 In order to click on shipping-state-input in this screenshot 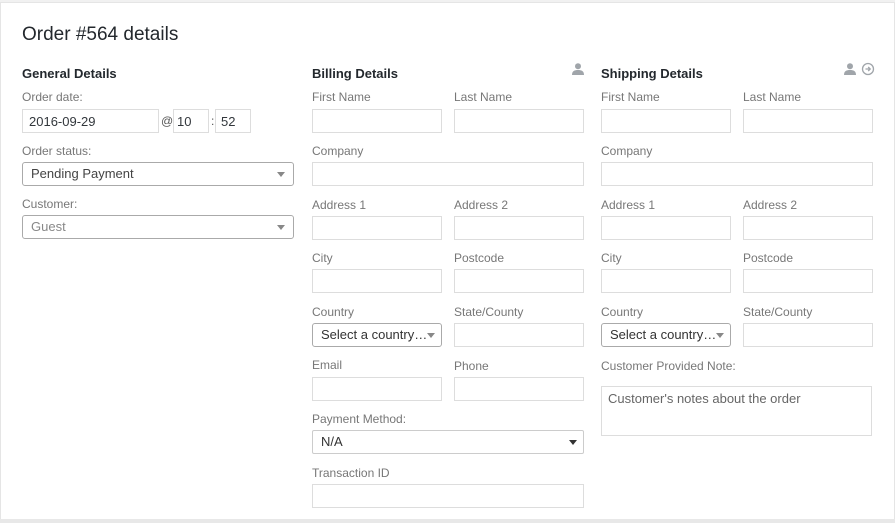, I will do `click(808, 335)`.